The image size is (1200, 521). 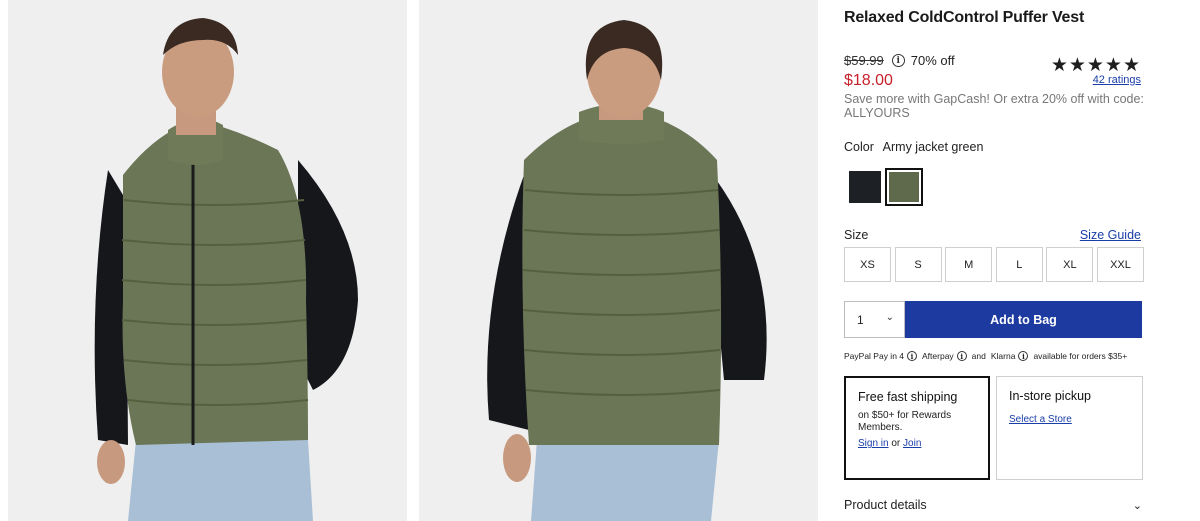 I want to click on price-row: $59.99 i 70% off, so click(x=899, y=60).